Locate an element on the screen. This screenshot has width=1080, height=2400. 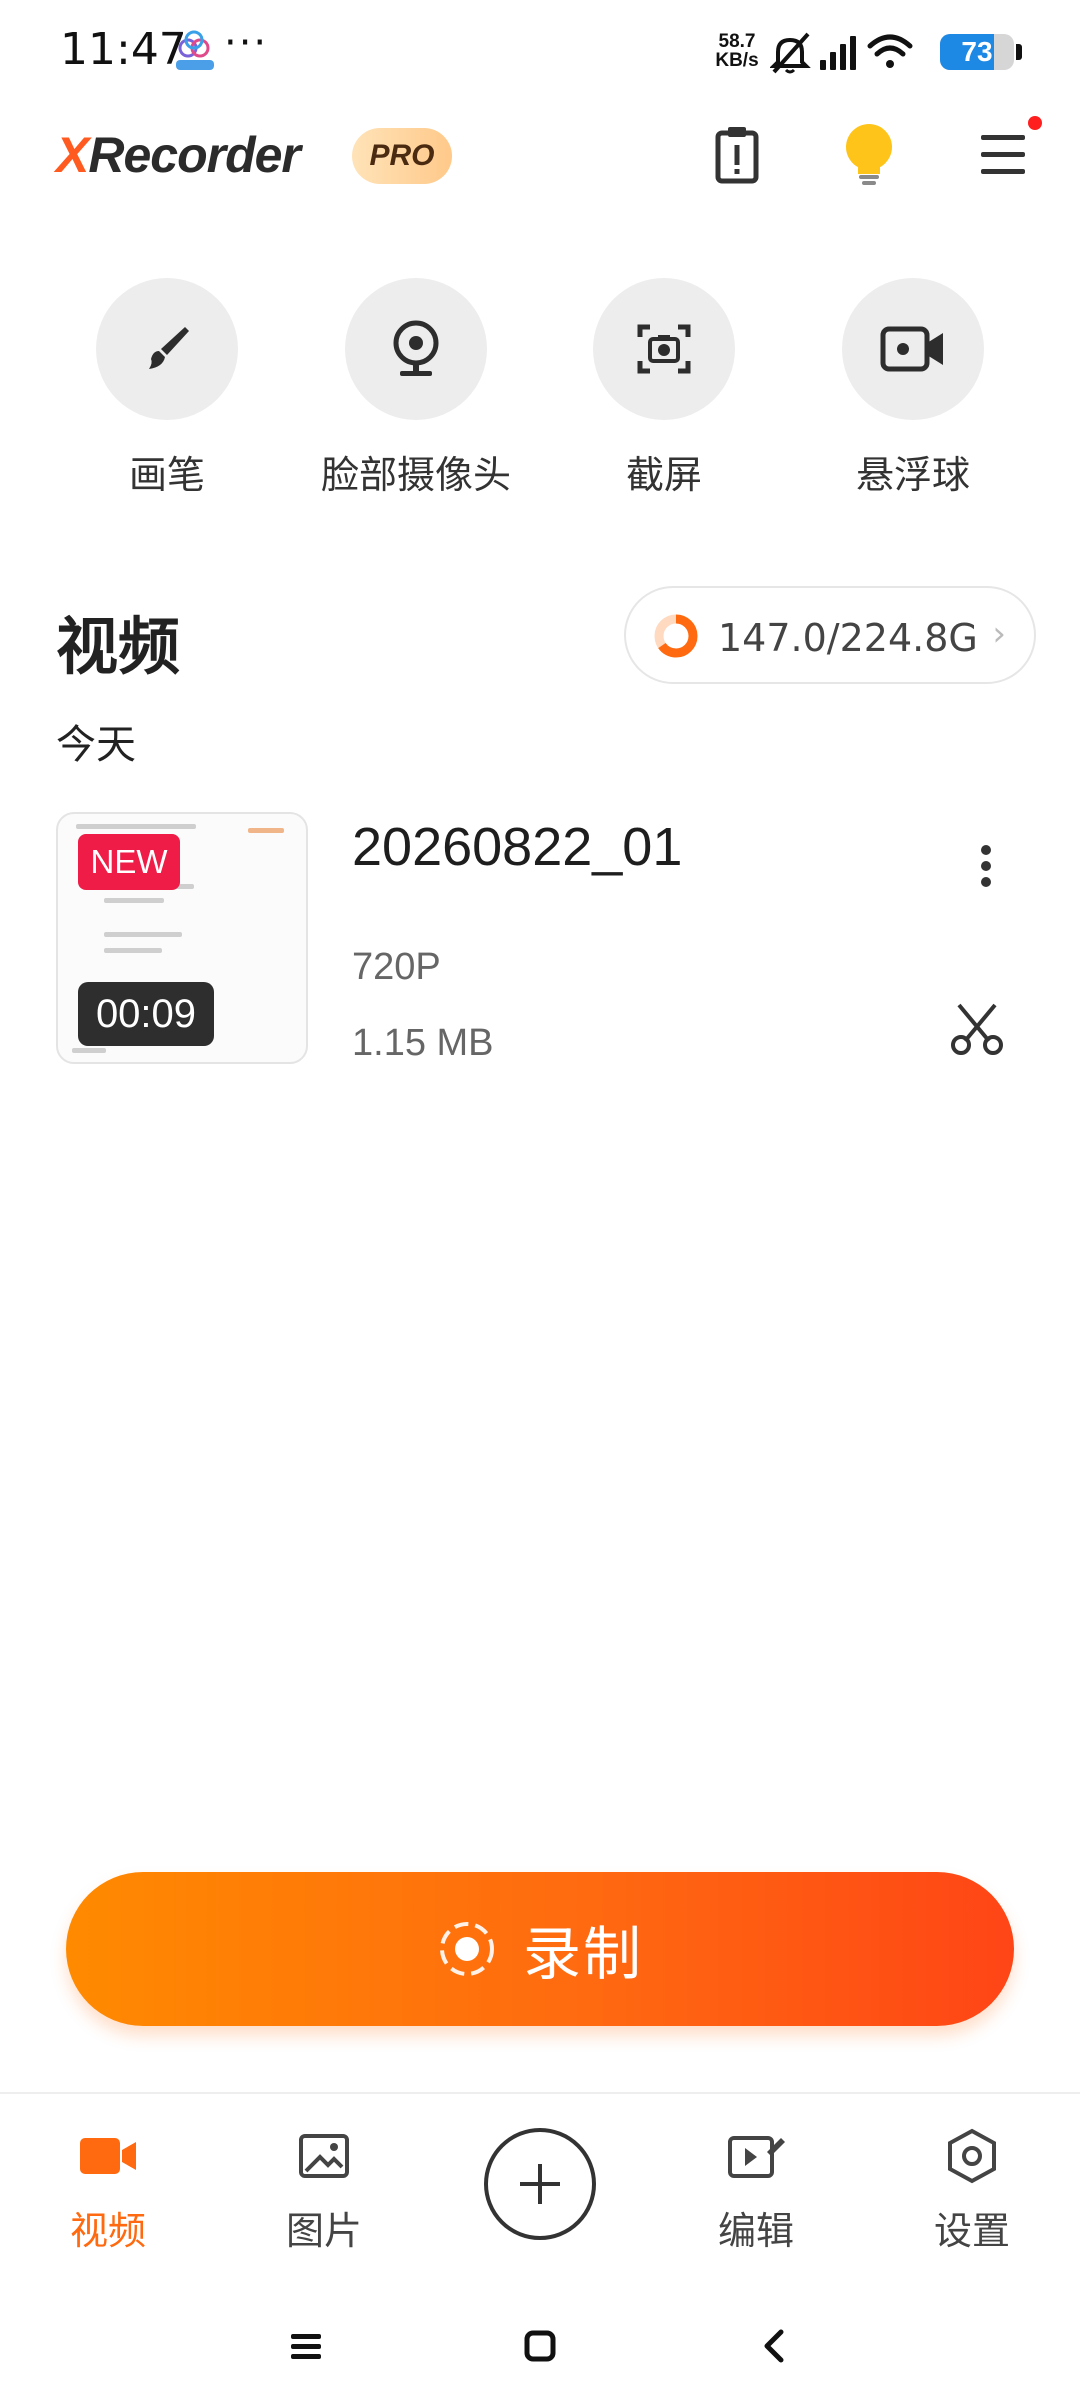
video-name: 20260822_01 is located at coordinates (517, 847).